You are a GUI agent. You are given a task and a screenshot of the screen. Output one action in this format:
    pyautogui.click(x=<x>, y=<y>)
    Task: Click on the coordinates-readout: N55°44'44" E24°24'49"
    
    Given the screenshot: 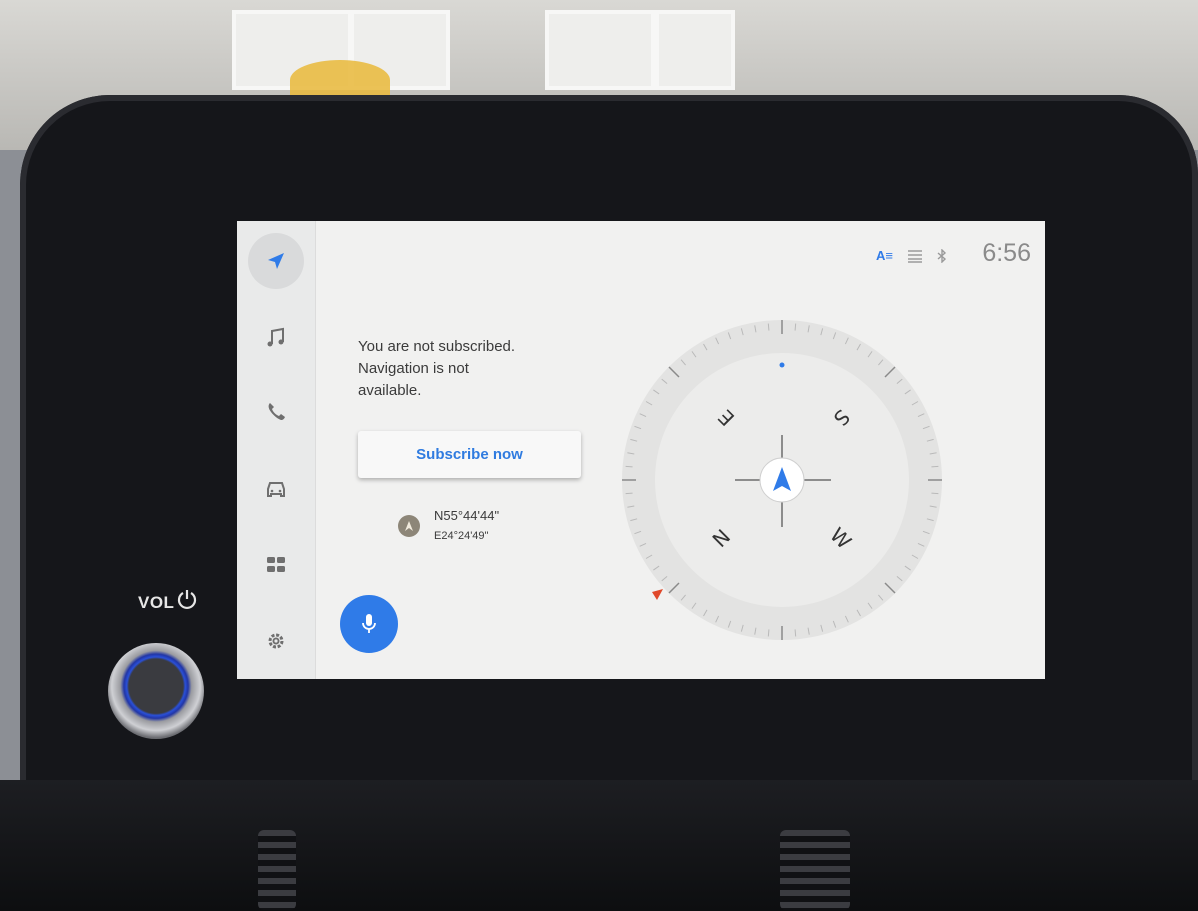 What is the action you would take?
    pyautogui.click(x=448, y=526)
    